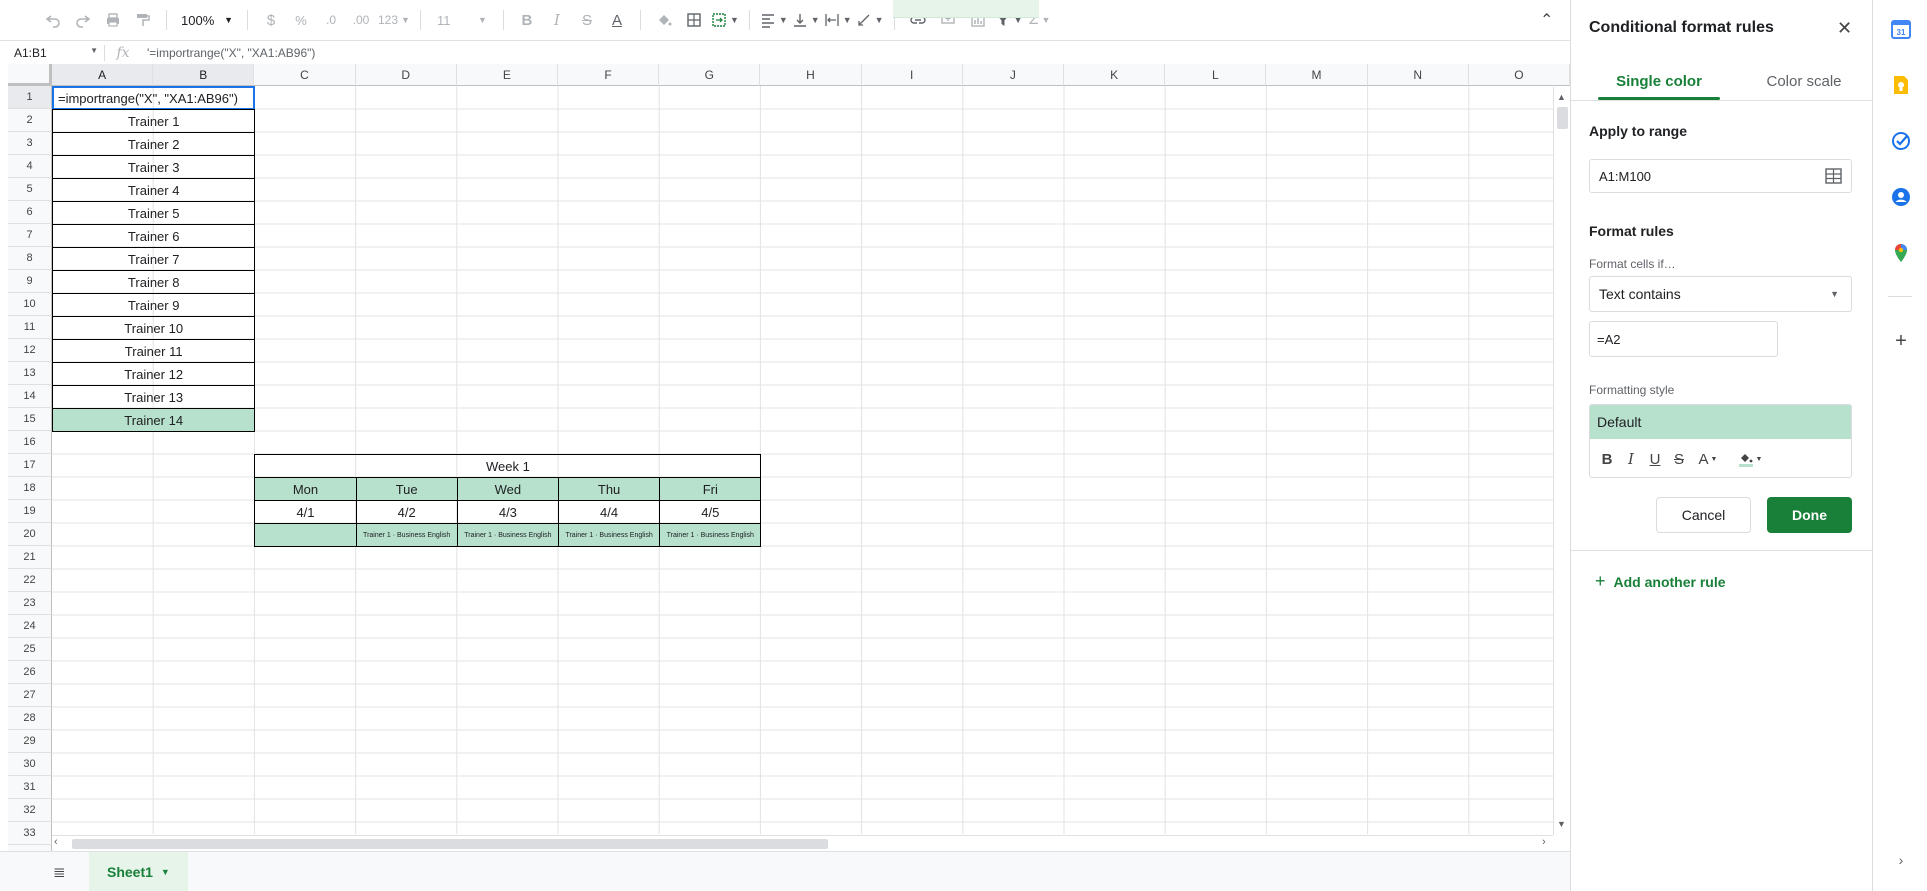 The image size is (1927, 891). Describe the element at coordinates (30, 741) in the screenshot. I see `row-header-29: 29` at that location.